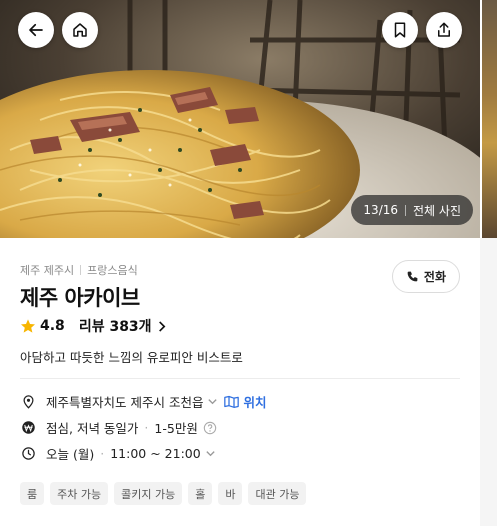 The image size is (497, 526). I want to click on call-button: 전화, so click(425, 276).